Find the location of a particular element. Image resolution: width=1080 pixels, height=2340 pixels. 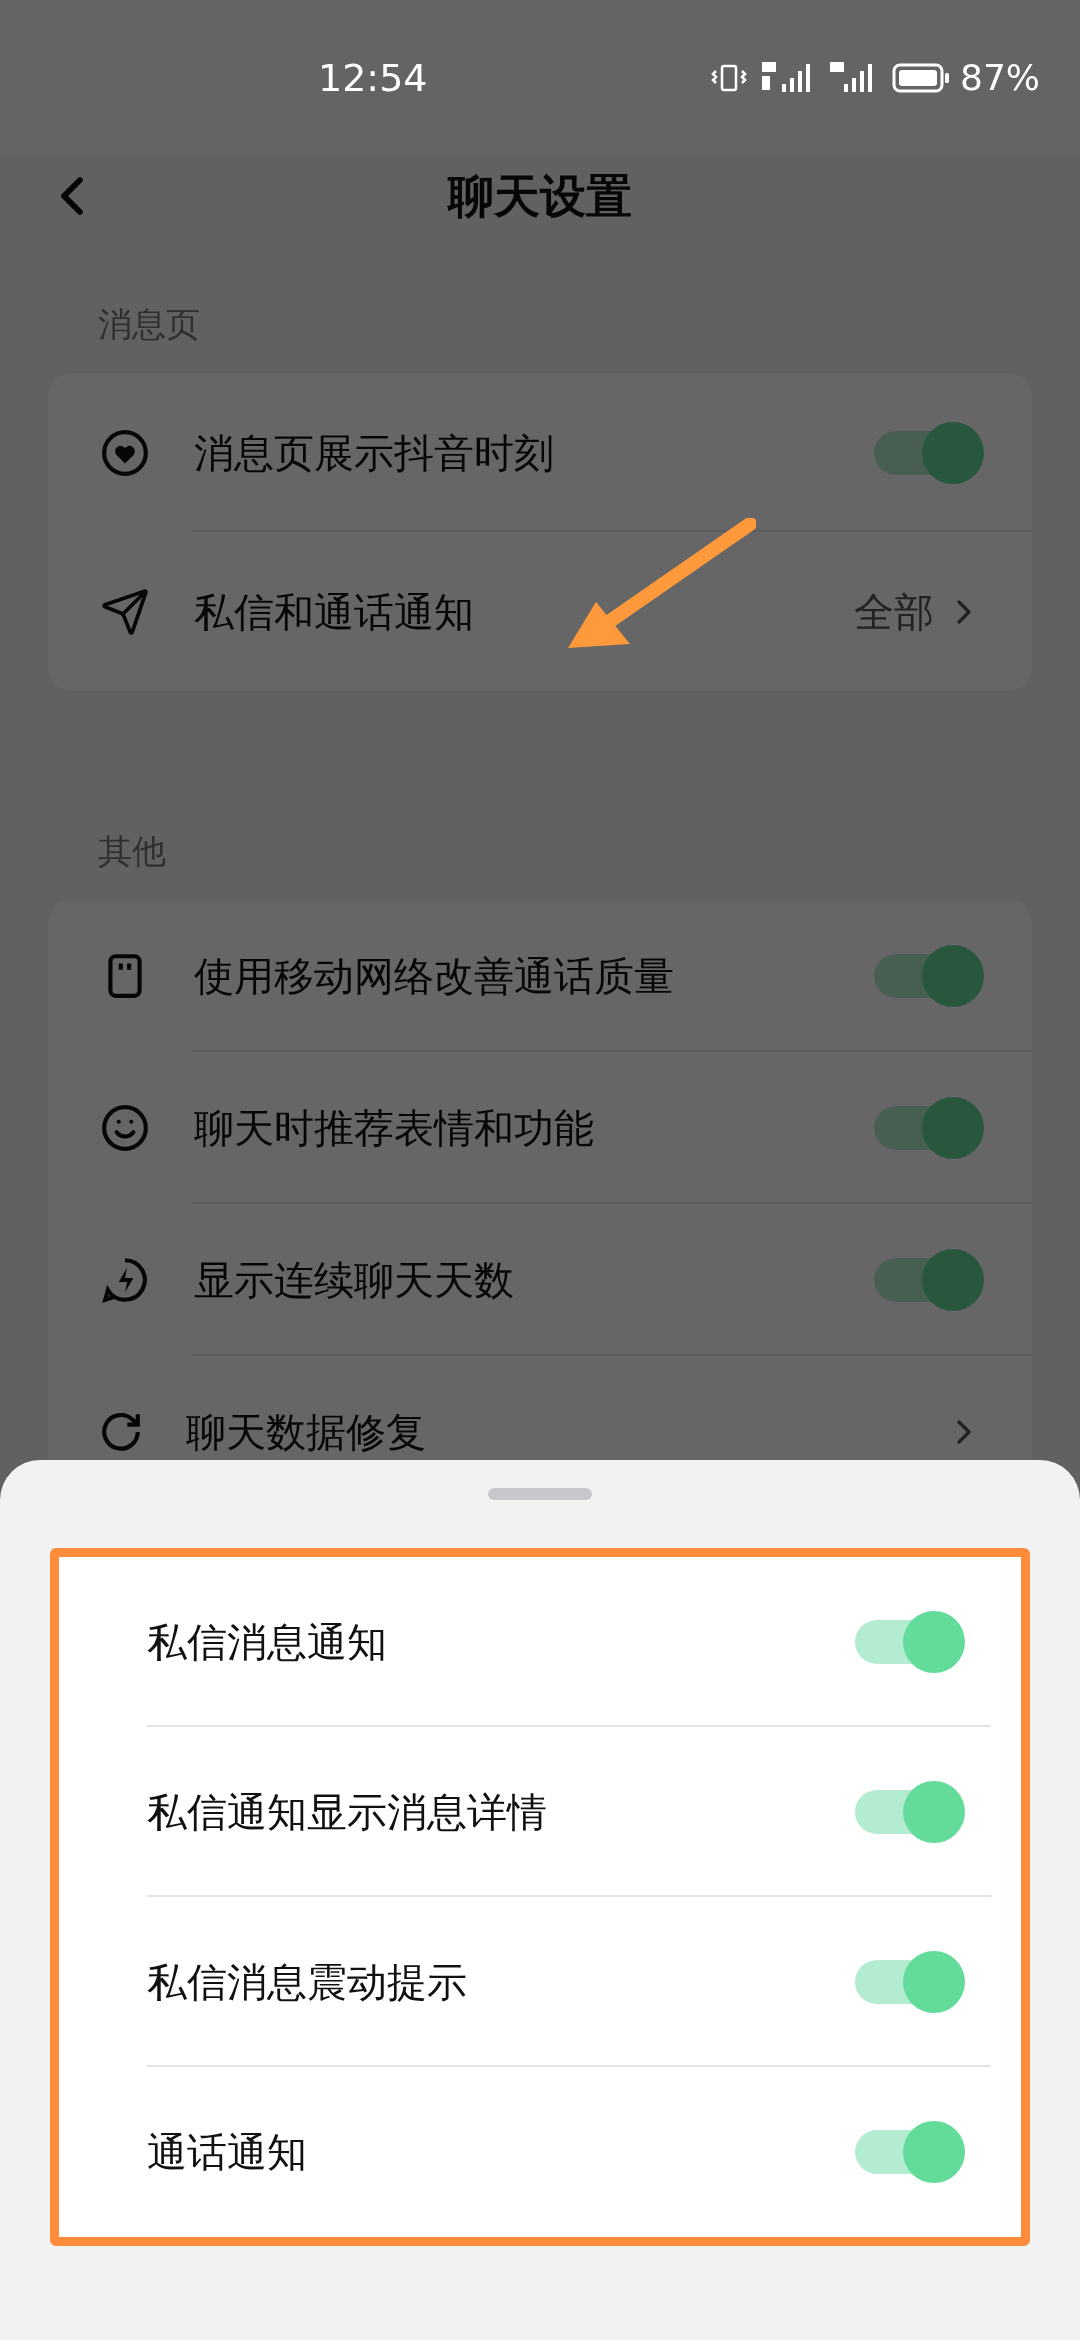

row-label: 使用移动网络改善通话质量 is located at coordinates (434, 976).